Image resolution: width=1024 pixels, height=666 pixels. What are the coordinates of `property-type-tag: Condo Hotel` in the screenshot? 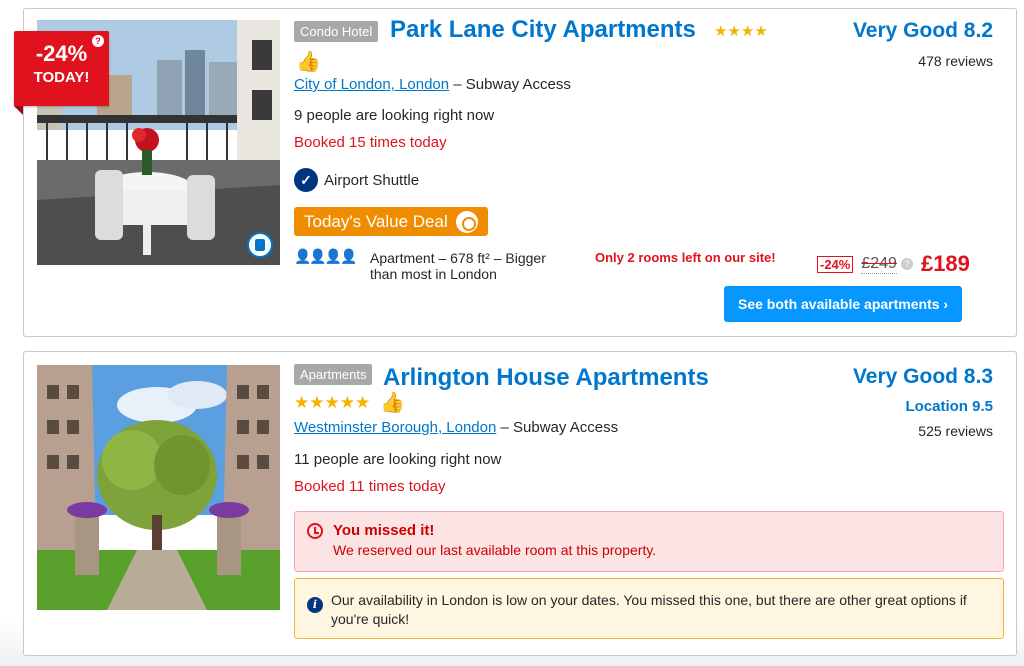 It's located at (336, 31).